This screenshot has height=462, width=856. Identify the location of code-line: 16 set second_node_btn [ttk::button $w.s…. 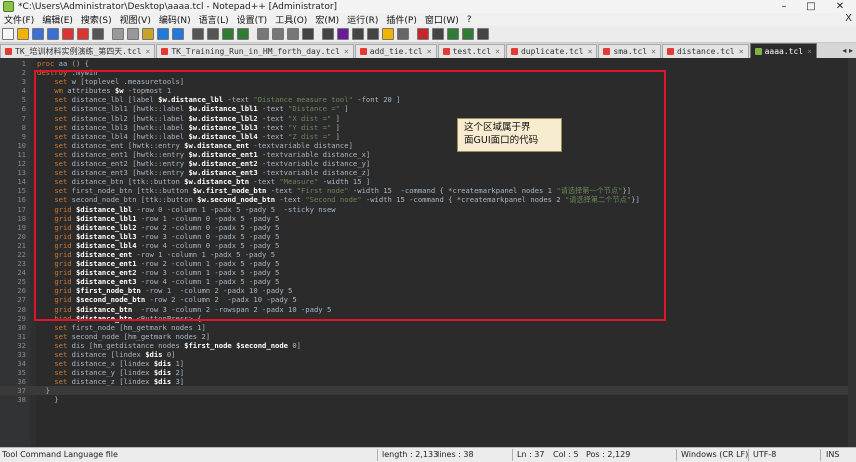
(428, 199).